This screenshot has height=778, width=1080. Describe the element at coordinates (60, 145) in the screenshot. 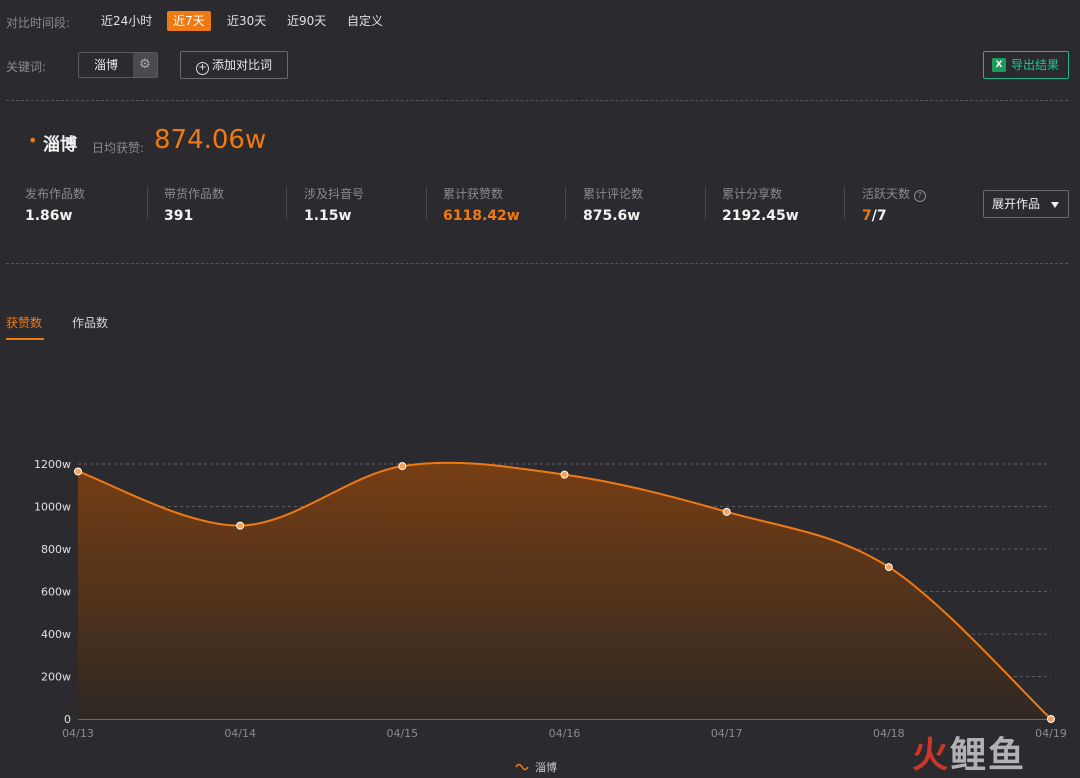

I see `summary-keyword: 淄博` at that location.